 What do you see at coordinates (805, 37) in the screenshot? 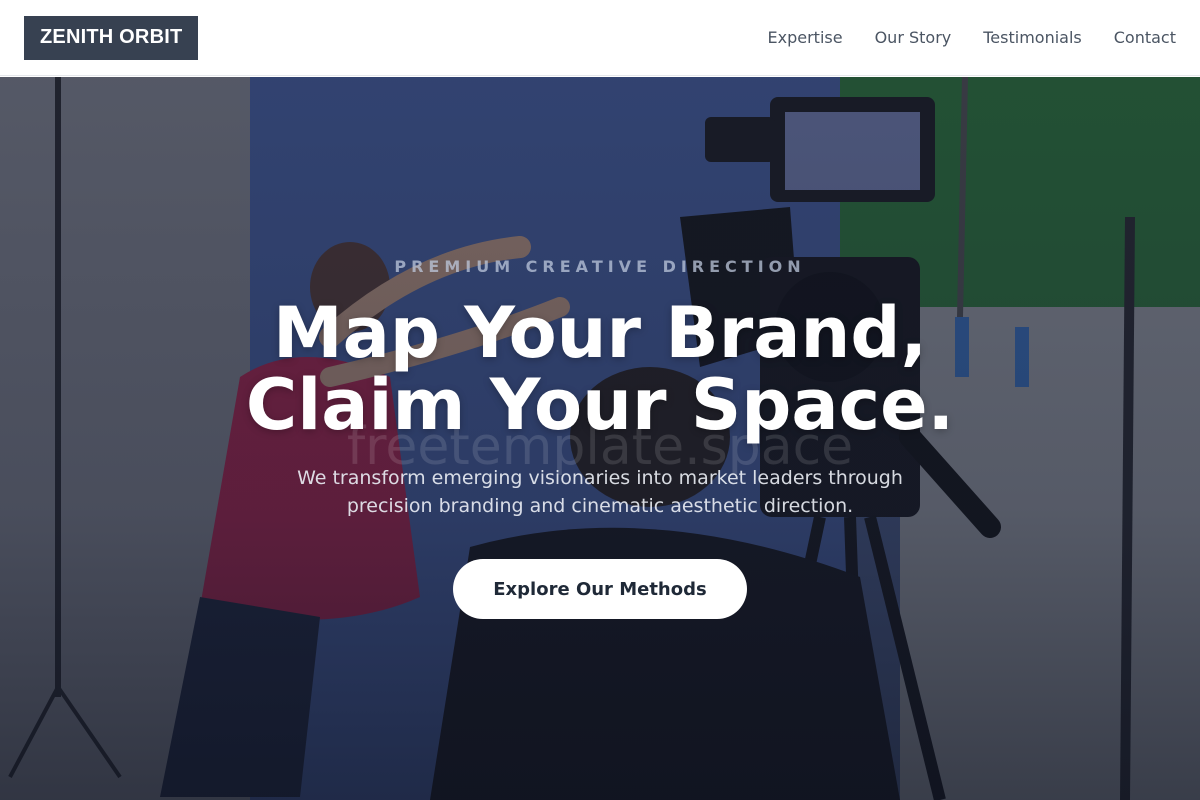
I see `nav-link-expertise: Expertise` at bounding box center [805, 37].